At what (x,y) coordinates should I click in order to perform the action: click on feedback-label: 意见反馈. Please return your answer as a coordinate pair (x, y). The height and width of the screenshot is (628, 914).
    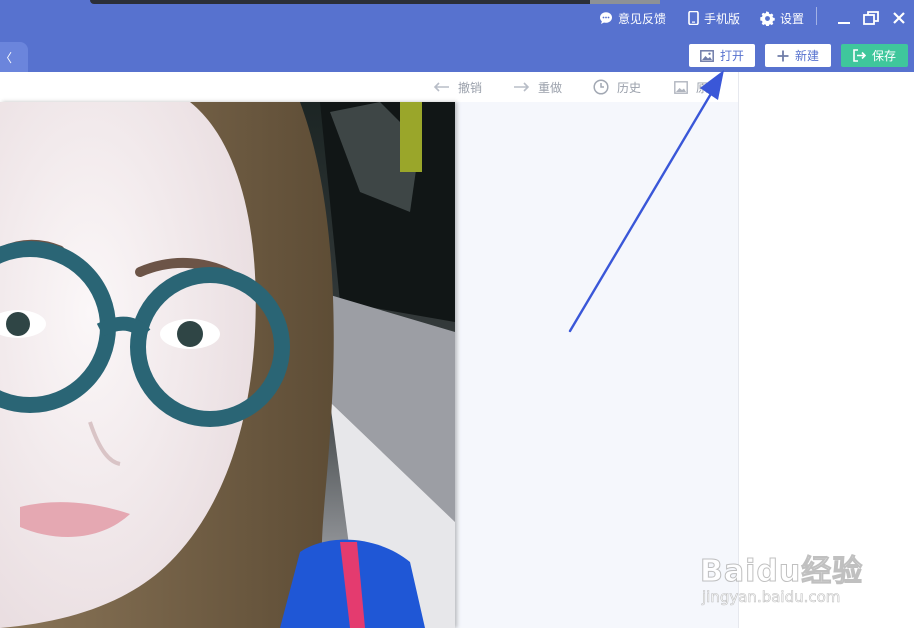
    Looking at the image, I should click on (642, 18).